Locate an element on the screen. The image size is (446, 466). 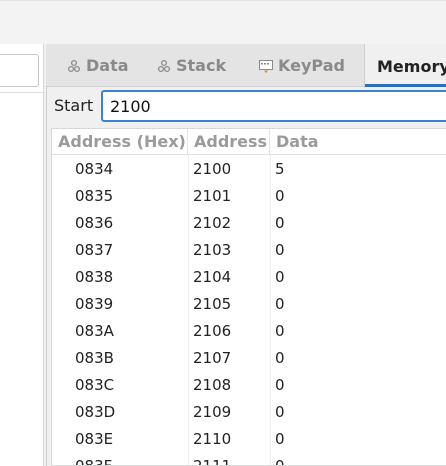
cell-address: 2107 is located at coordinates (212, 358).